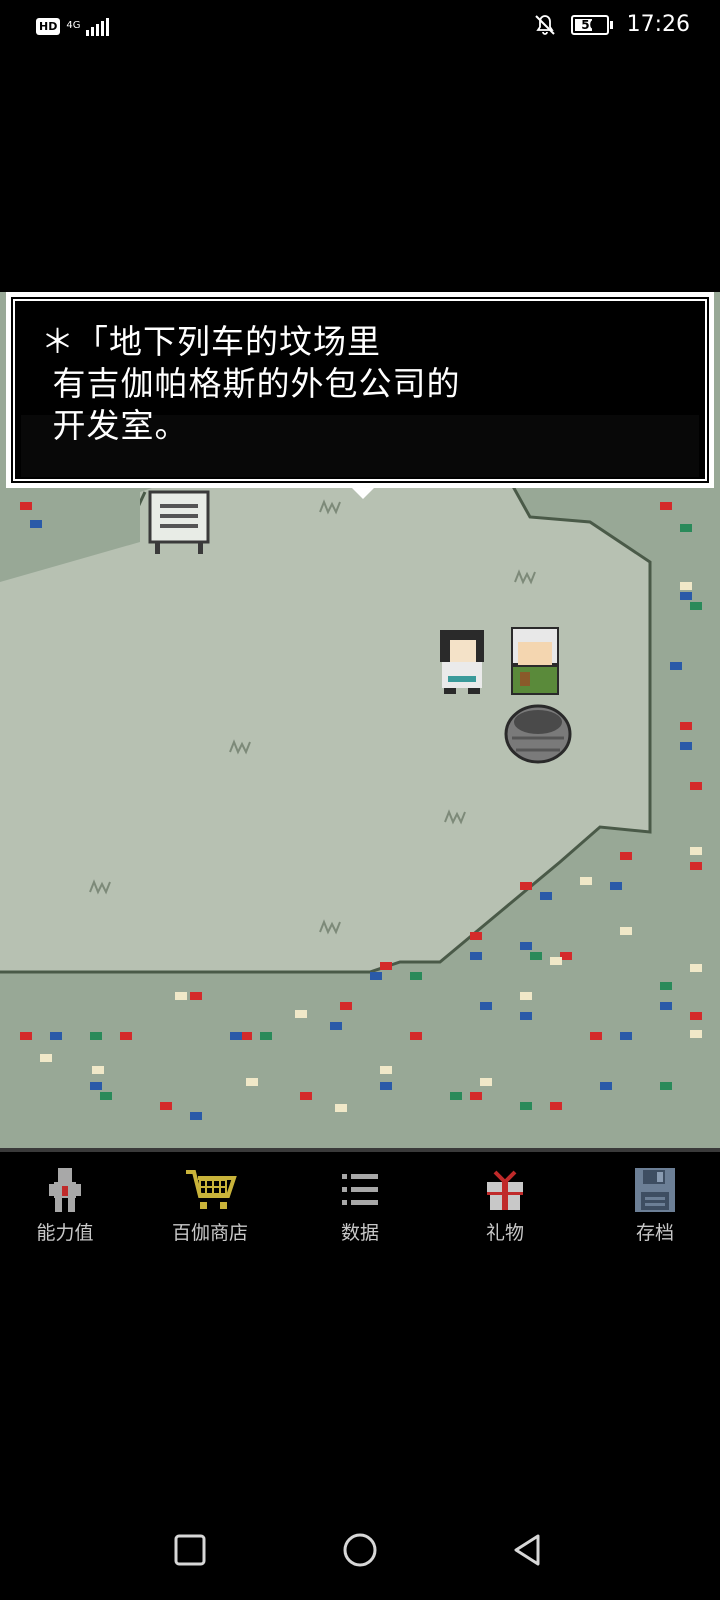 The height and width of the screenshot is (1600, 720). I want to click on elder-npc, so click(535, 661).